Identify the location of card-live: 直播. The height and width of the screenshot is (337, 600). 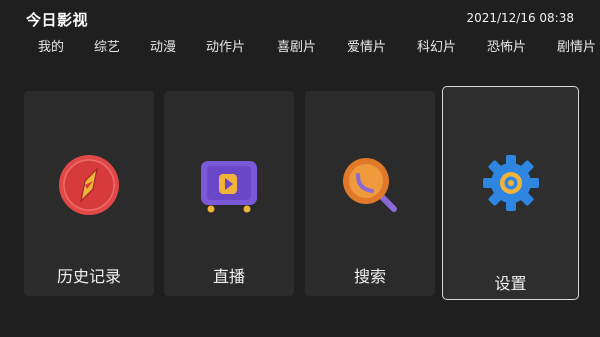
(229, 193).